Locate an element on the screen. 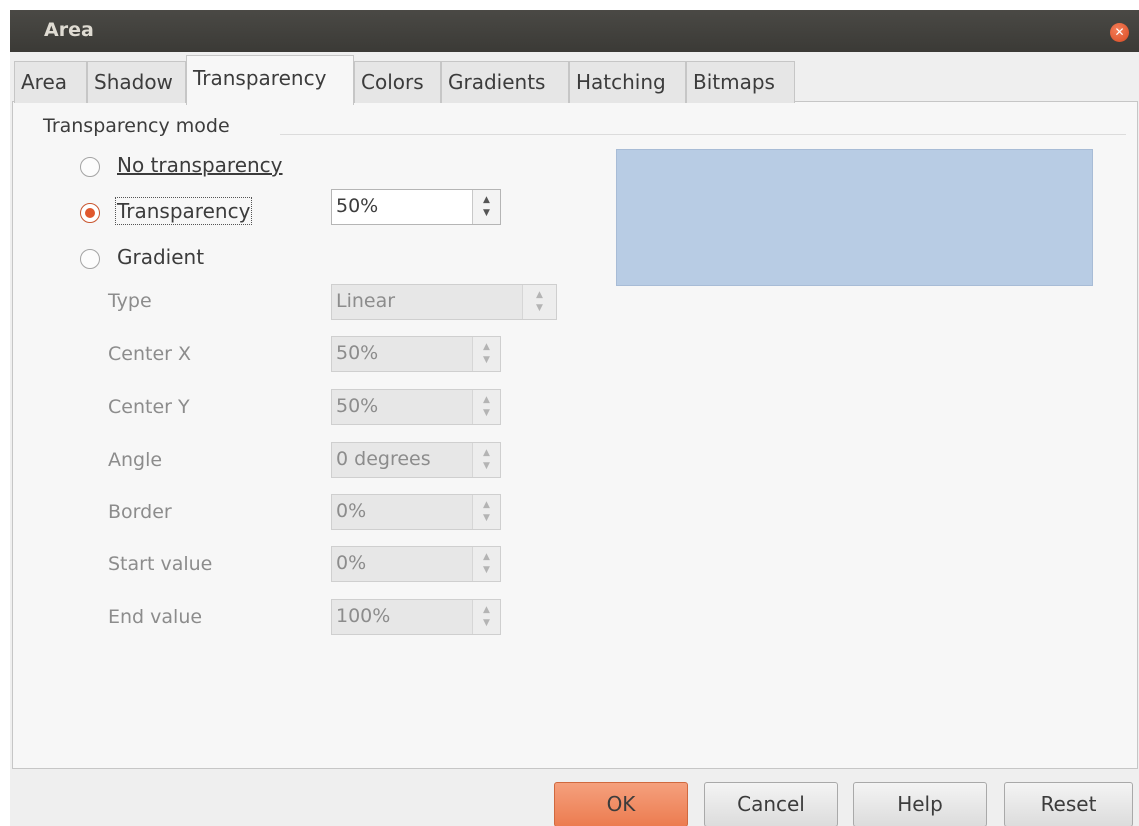 The image size is (1139, 826). transparency-preview is located at coordinates (854, 217).